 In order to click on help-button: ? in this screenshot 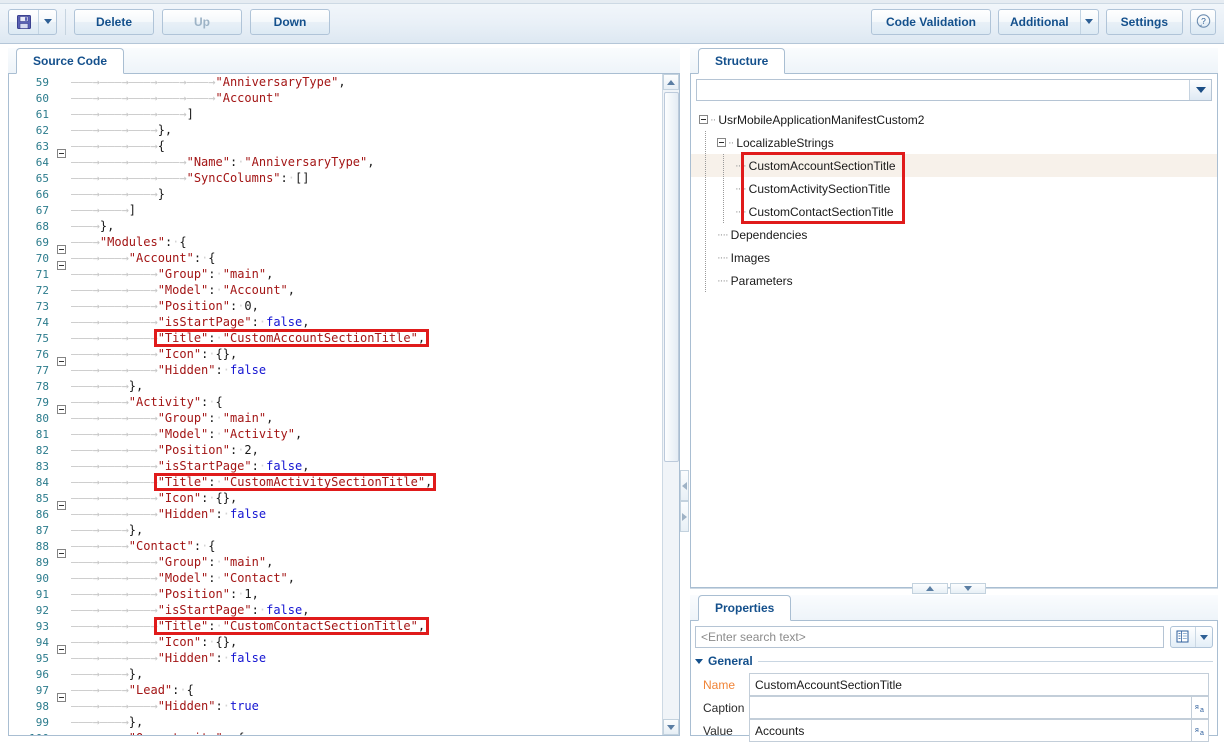, I will do `click(1203, 21)`.